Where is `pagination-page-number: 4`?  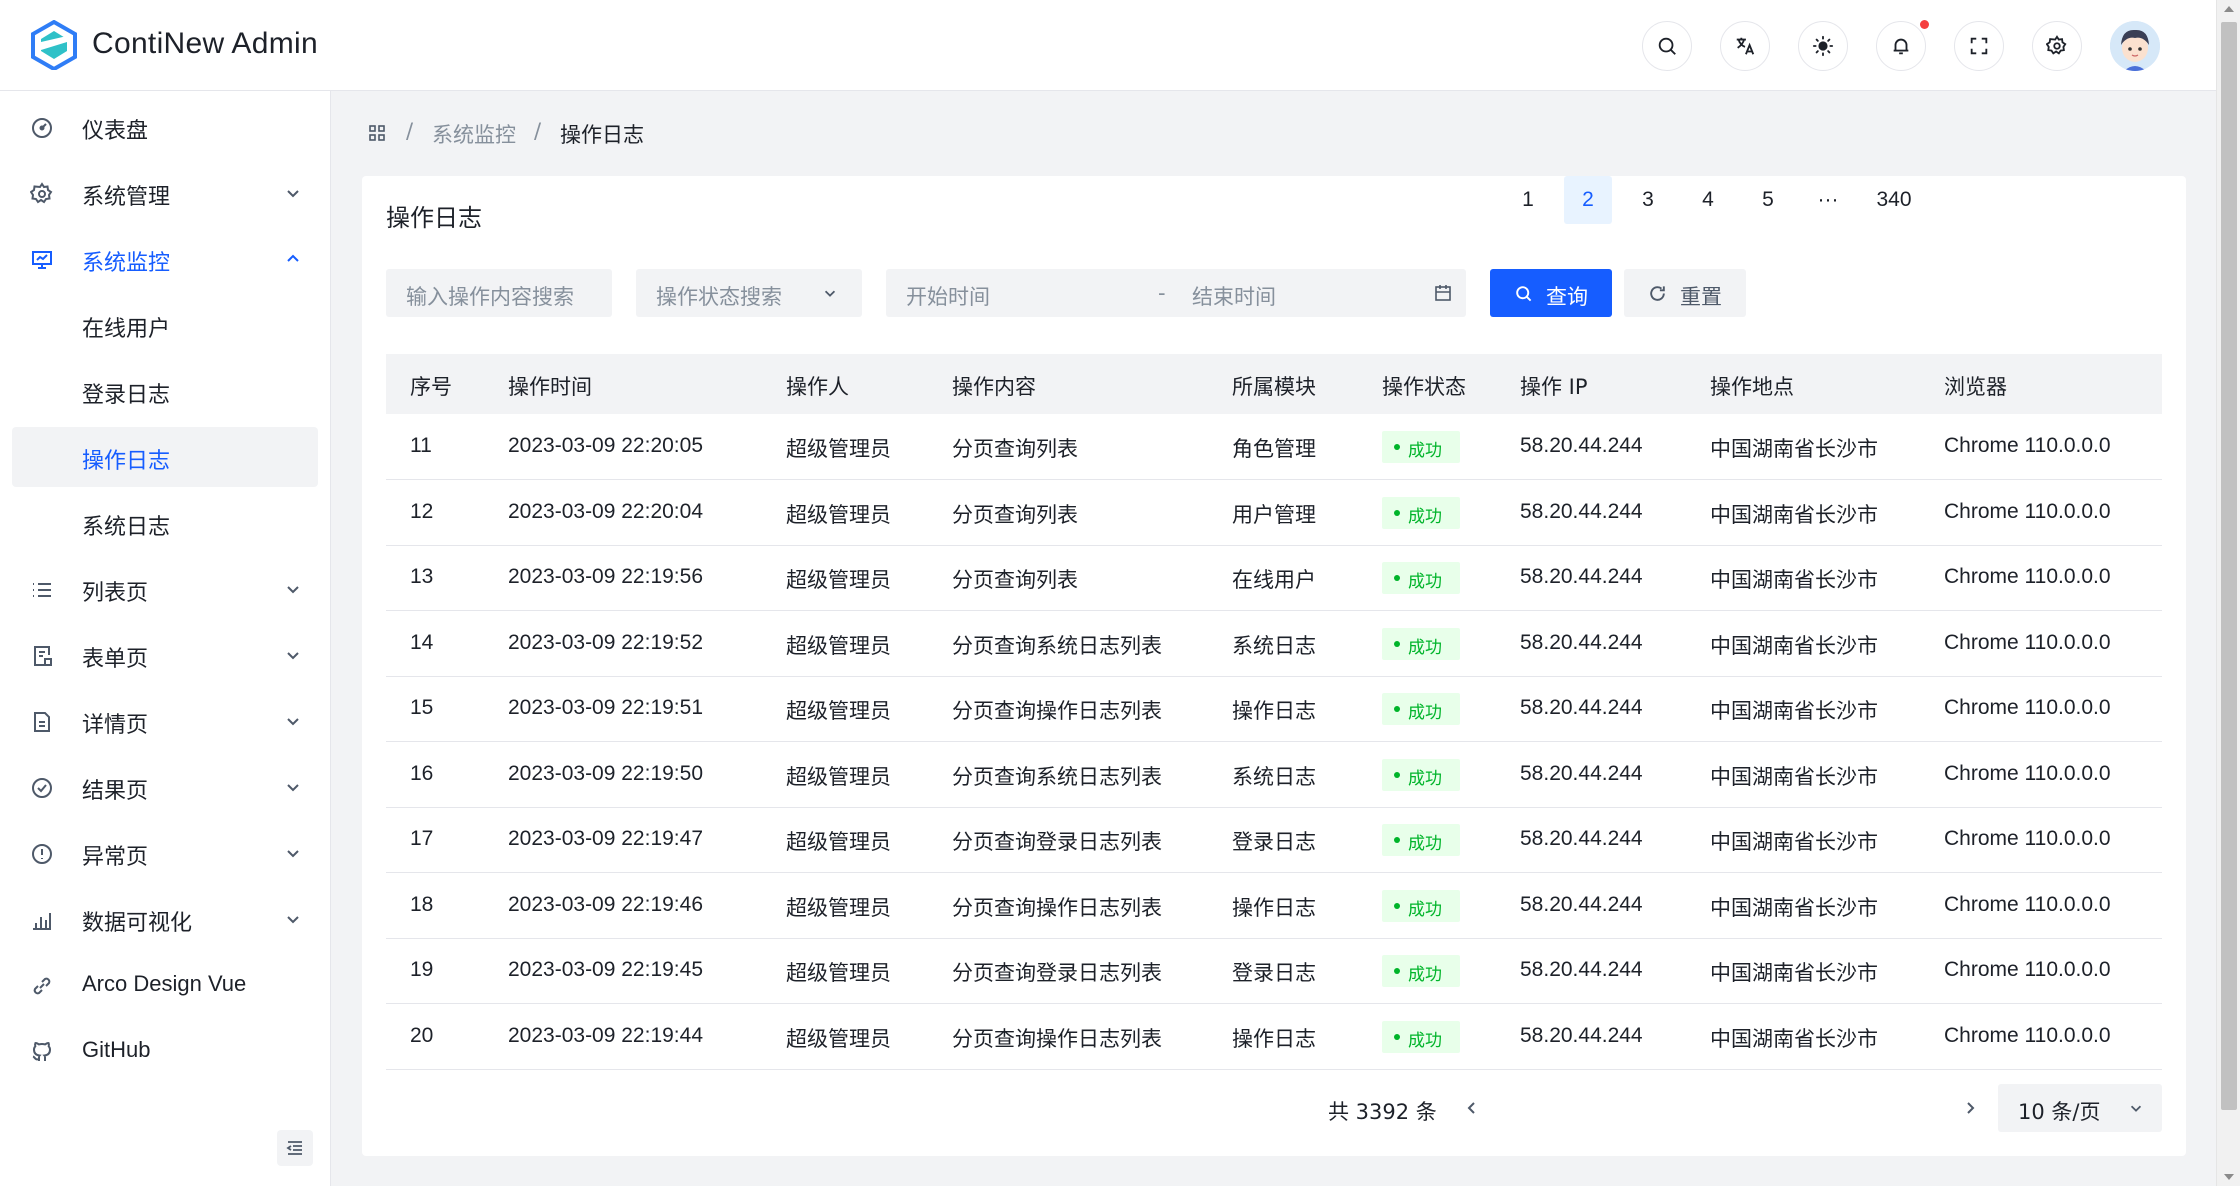
pagination-page-number: 4 is located at coordinates (1708, 199).